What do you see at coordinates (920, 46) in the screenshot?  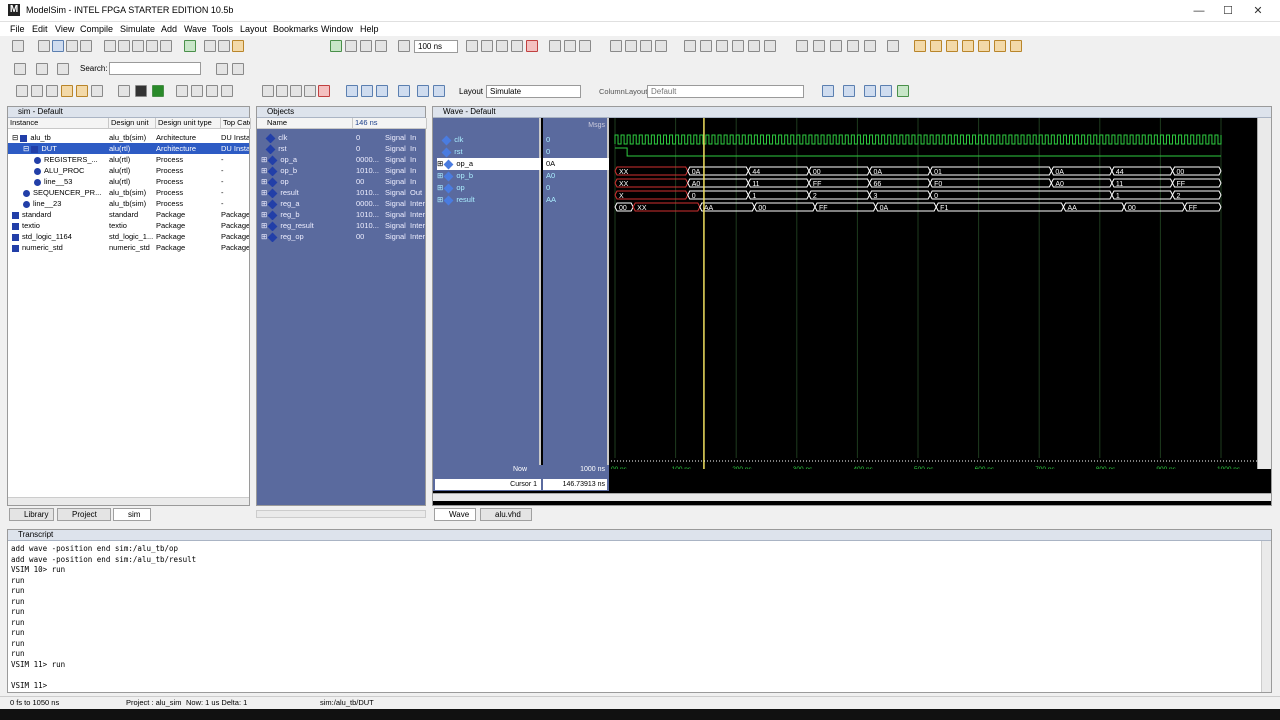 I see `edge-prev-icon` at bounding box center [920, 46].